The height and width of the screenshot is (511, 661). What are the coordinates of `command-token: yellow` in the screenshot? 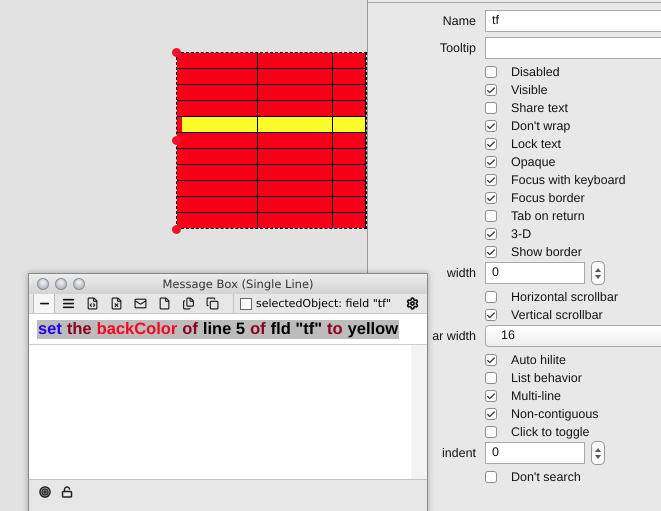 It's located at (373, 329).